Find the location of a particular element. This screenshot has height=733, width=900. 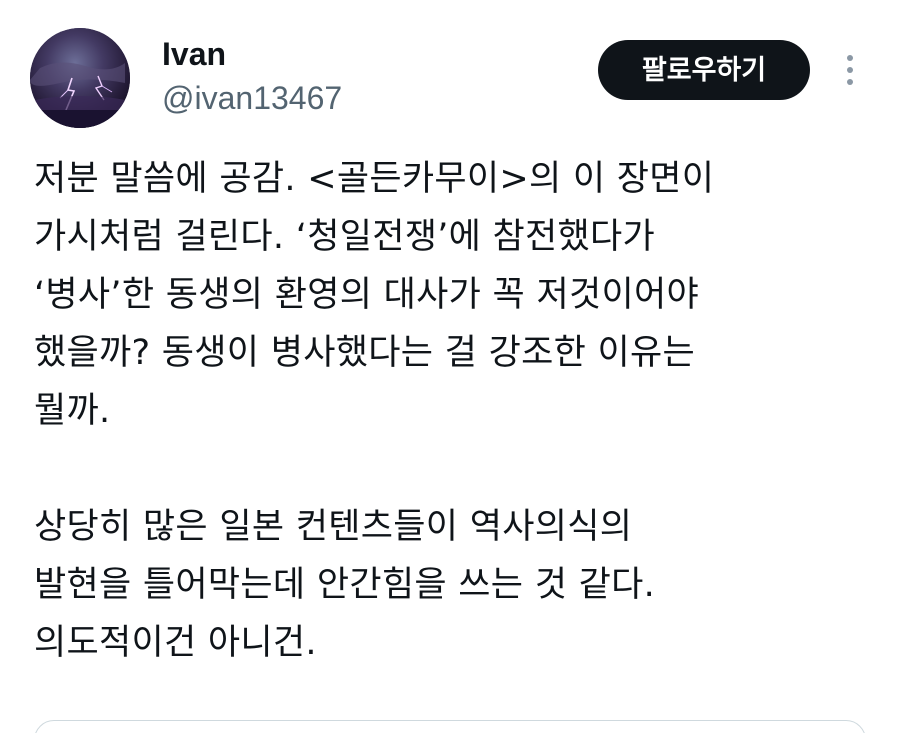

tweet-text-line: 상당히 많은 일본 컨텐츠들이 역사의식의 is located at coordinates (333, 527).